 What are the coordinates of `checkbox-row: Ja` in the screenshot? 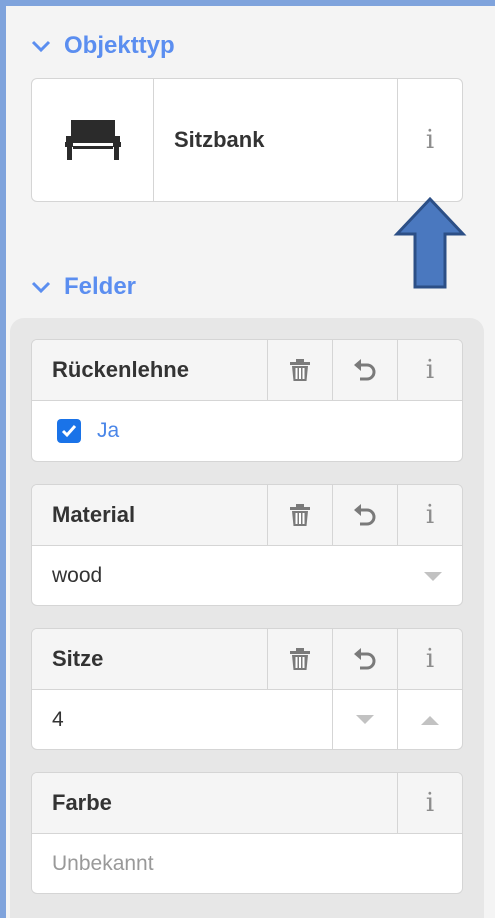 It's located at (247, 431).